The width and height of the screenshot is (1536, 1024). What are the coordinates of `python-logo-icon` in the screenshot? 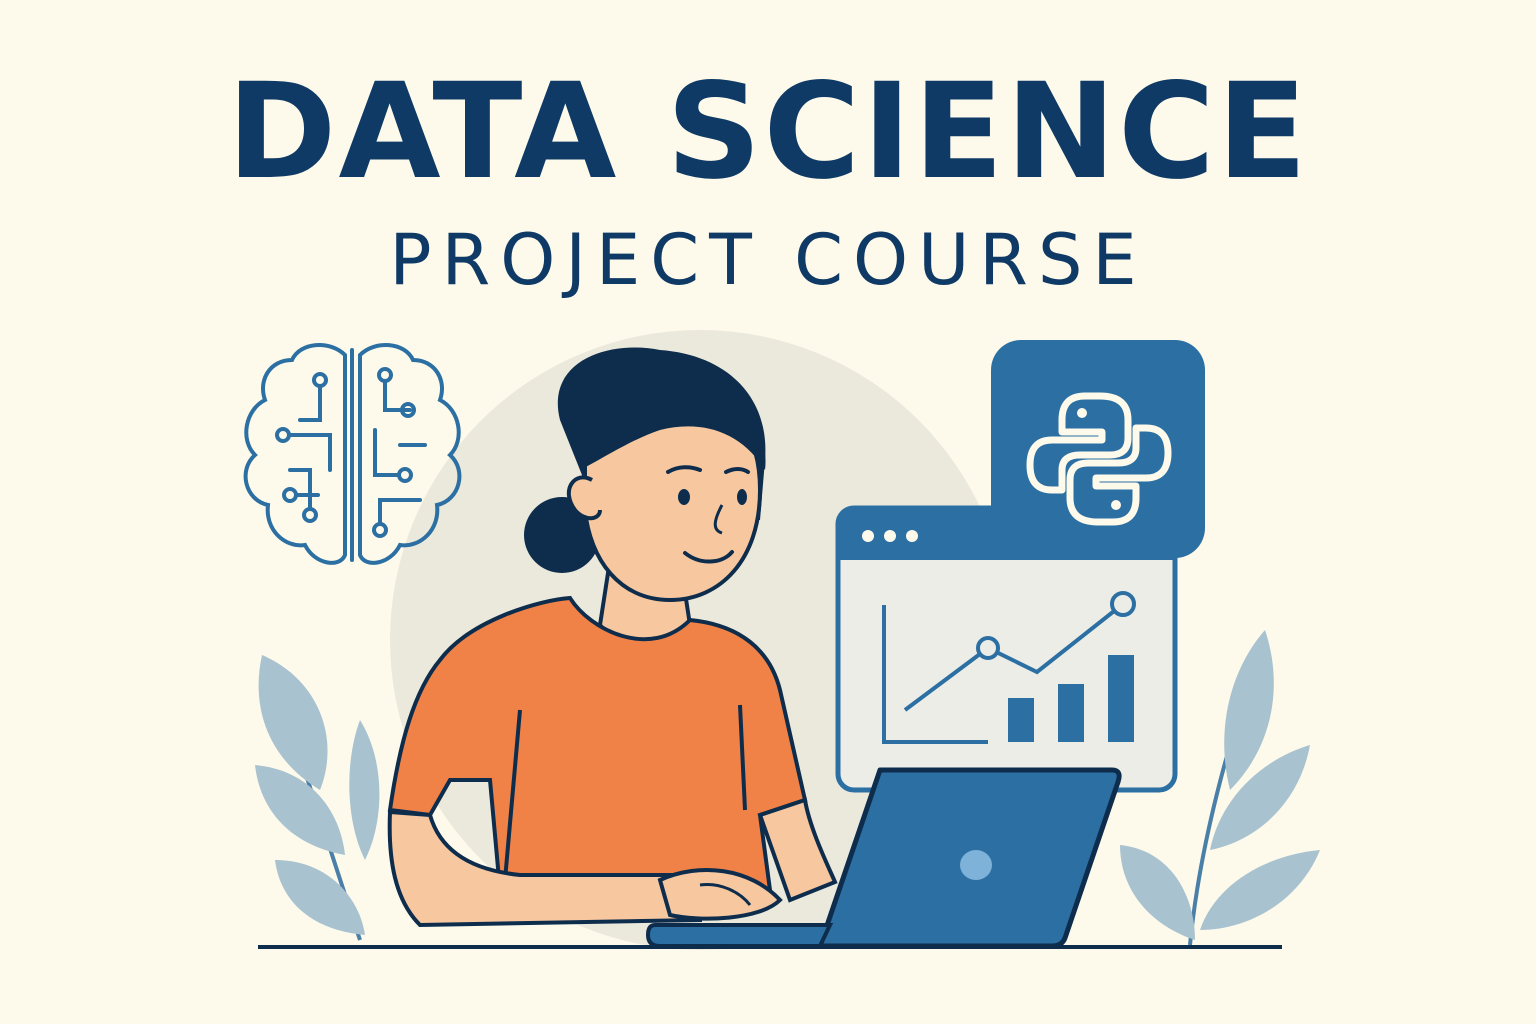 It's located at (1098, 449).